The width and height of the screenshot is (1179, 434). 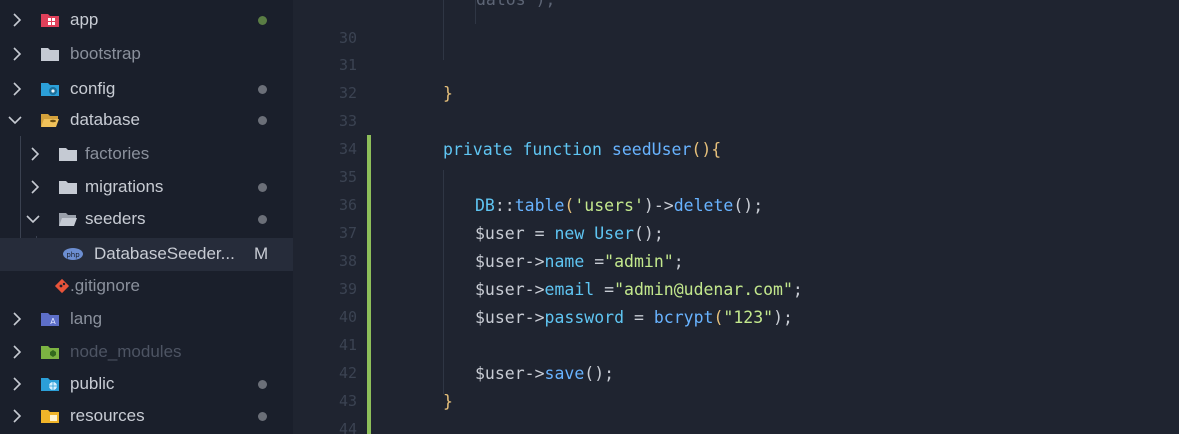 What do you see at coordinates (639, 261) in the screenshot?
I see `code-token: "admin"` at bounding box center [639, 261].